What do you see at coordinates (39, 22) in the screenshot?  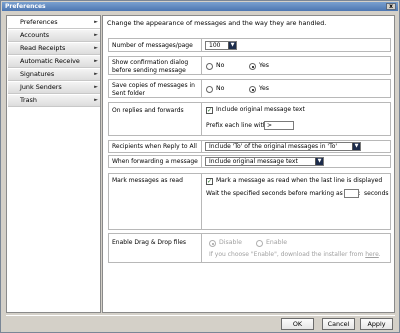 I see `sidebar-item-label: Preferences` at bounding box center [39, 22].